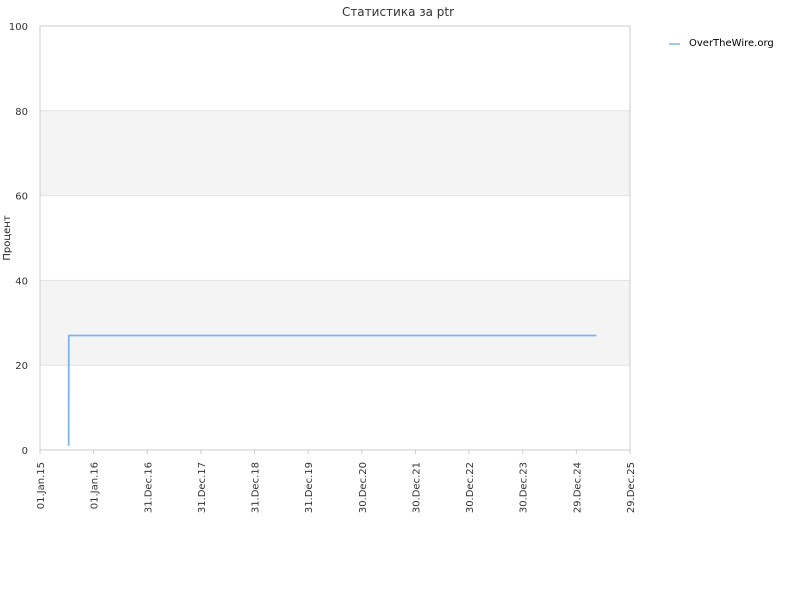 The image size is (800, 600). Describe the element at coordinates (18, 27) in the screenshot. I see `y-tick-label: 100` at that location.